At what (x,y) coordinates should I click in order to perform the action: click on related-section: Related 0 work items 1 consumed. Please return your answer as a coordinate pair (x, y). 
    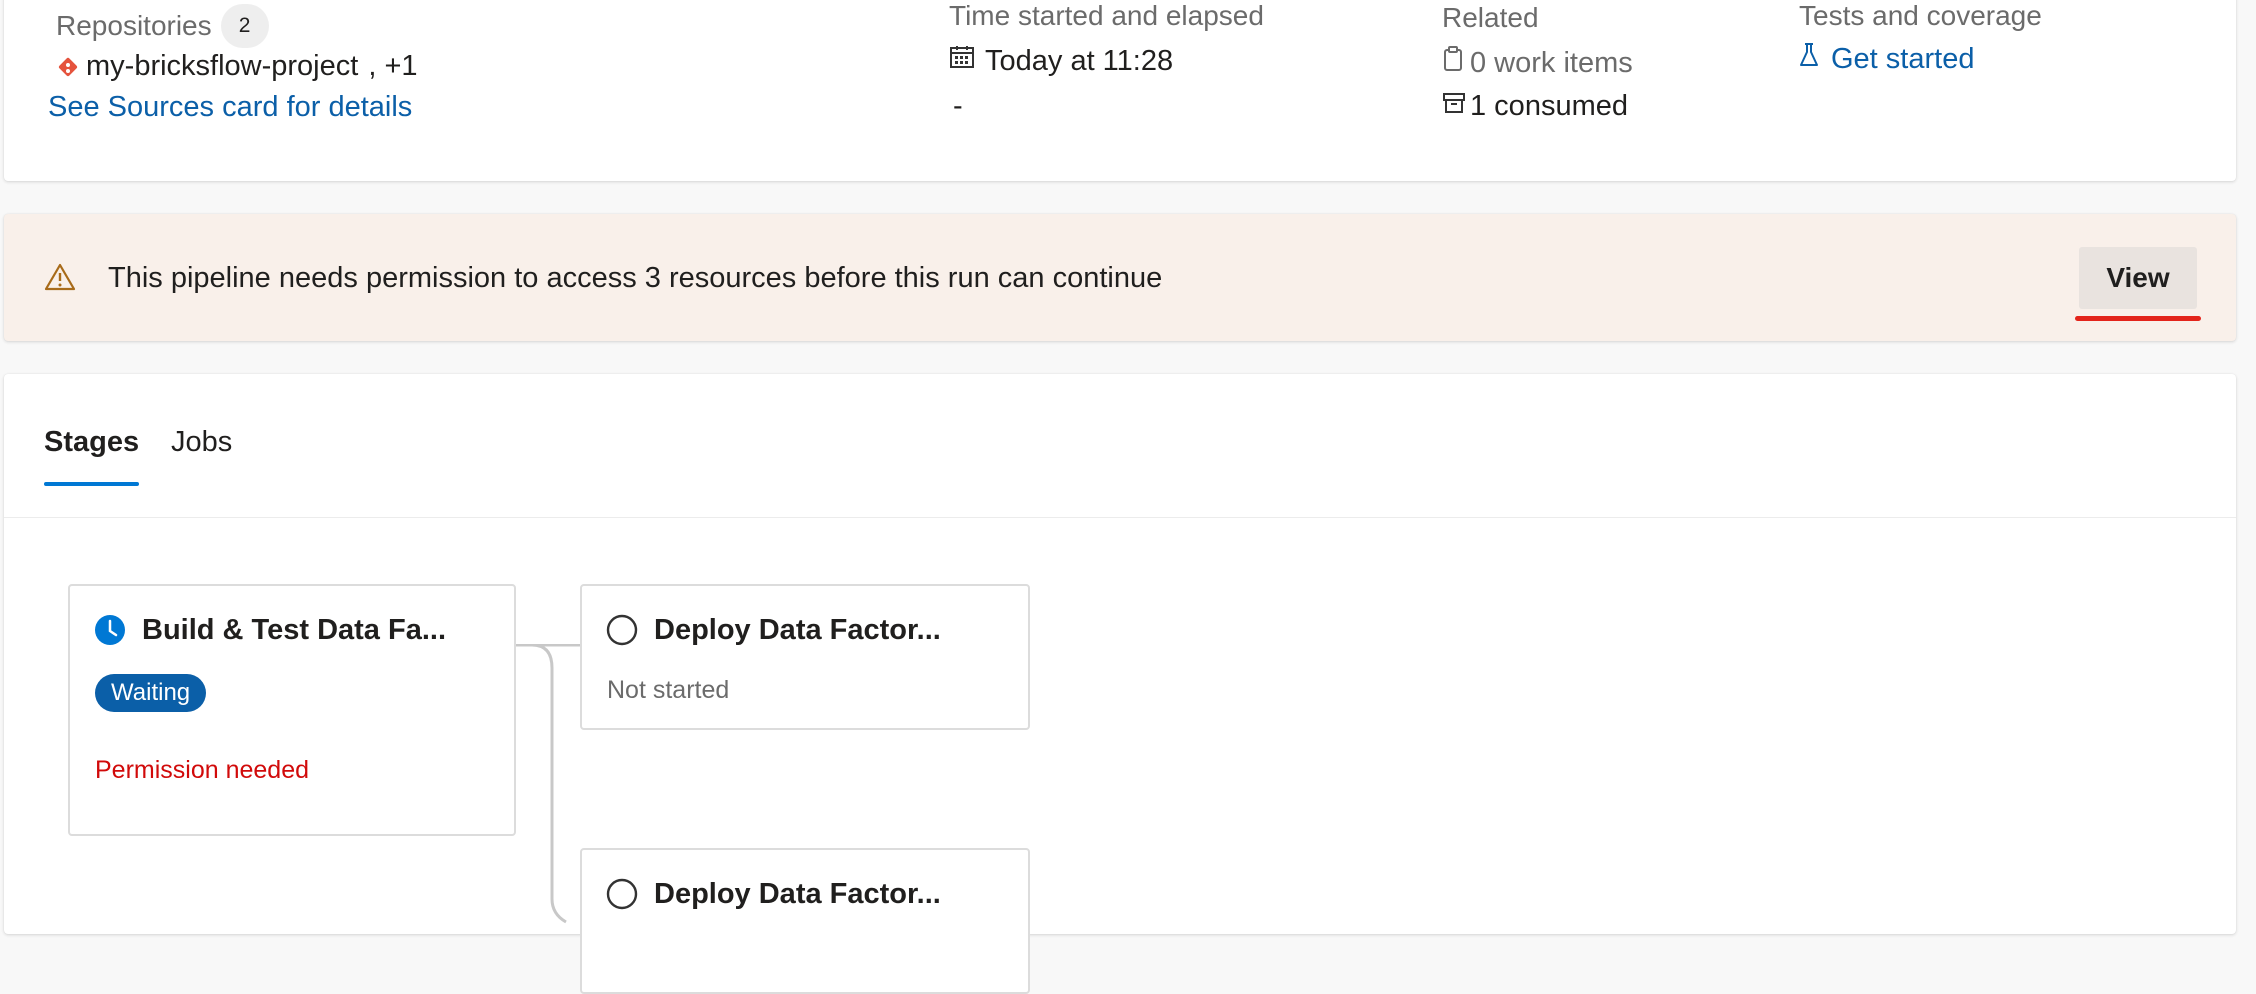
    Looking at the image, I should click on (1537, 62).